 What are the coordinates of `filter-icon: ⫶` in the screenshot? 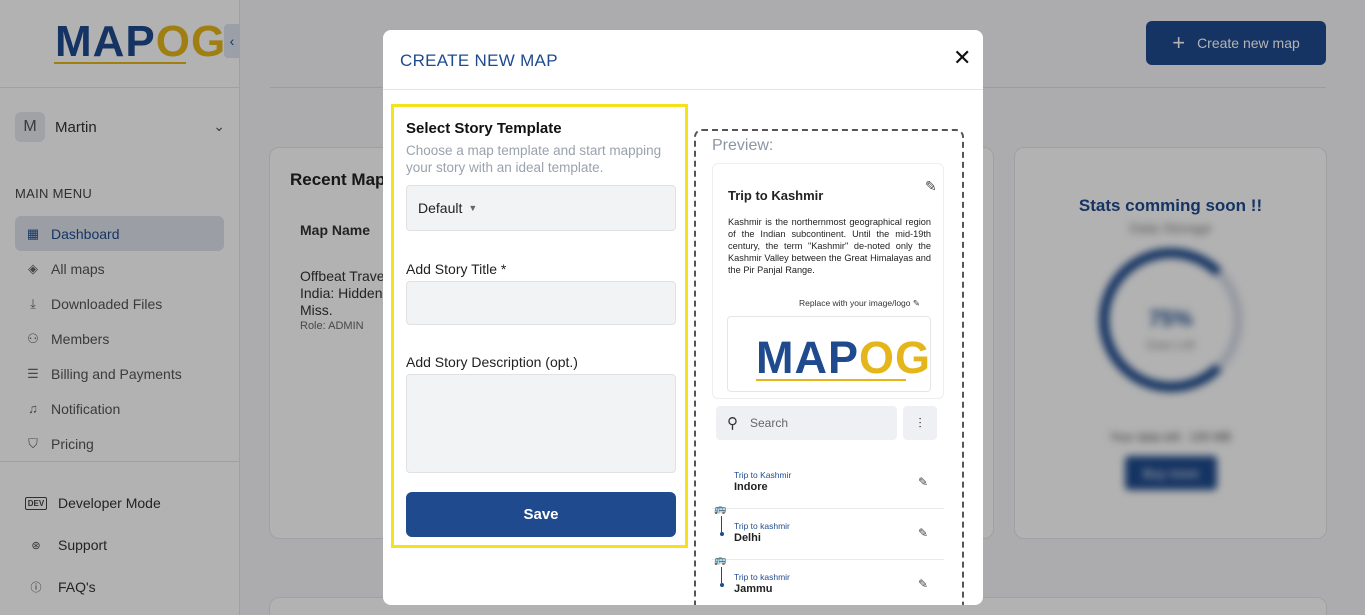 It's located at (920, 423).